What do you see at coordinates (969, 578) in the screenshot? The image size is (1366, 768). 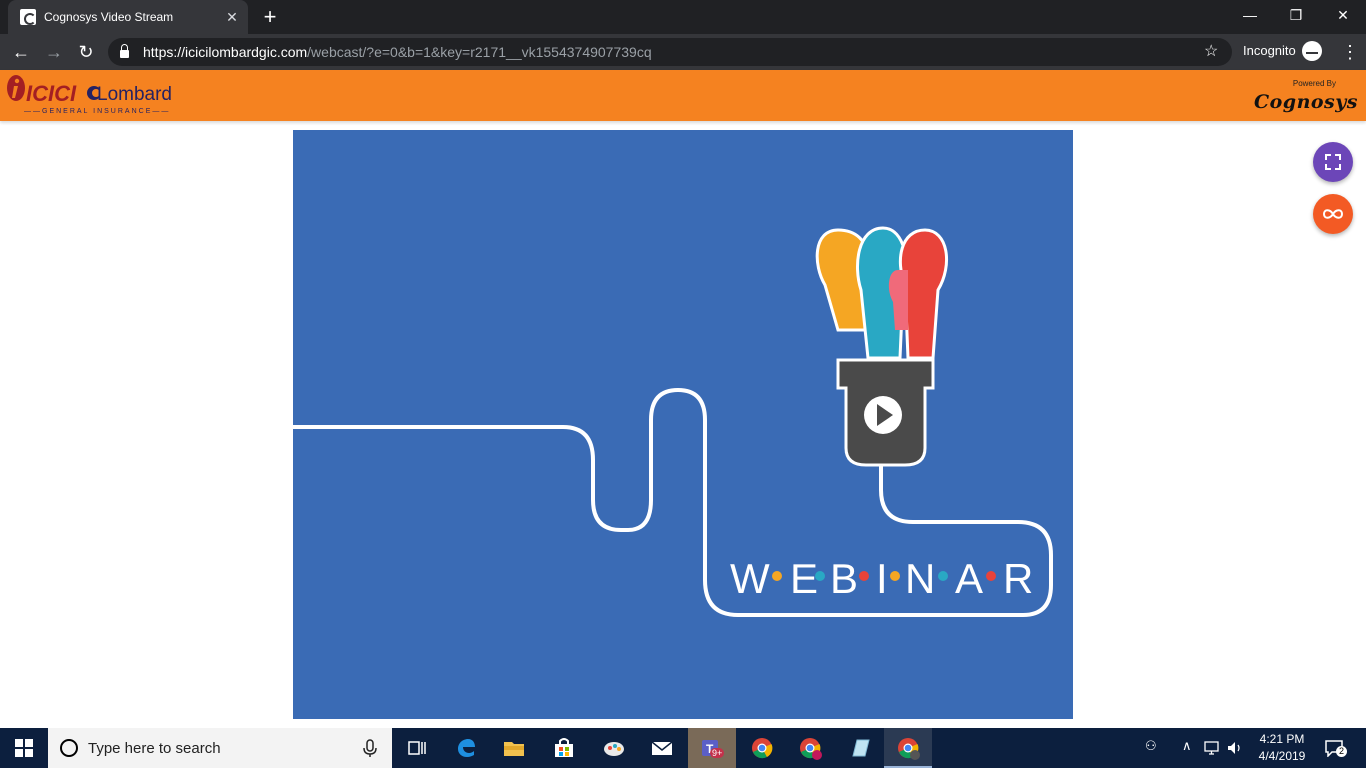 I see `svg-text: A` at bounding box center [969, 578].